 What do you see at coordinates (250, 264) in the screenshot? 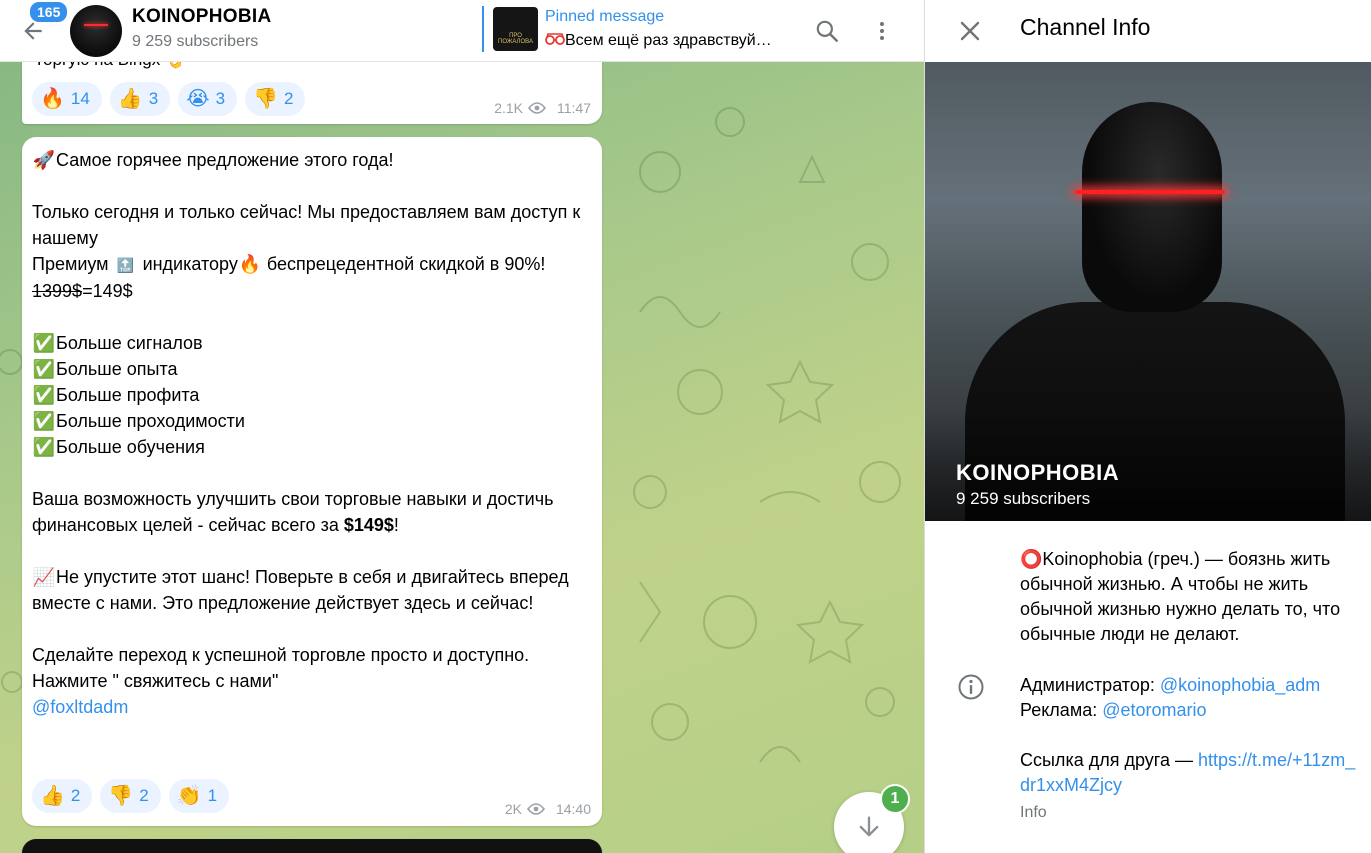
I see `fire-icon: 🔥` at bounding box center [250, 264].